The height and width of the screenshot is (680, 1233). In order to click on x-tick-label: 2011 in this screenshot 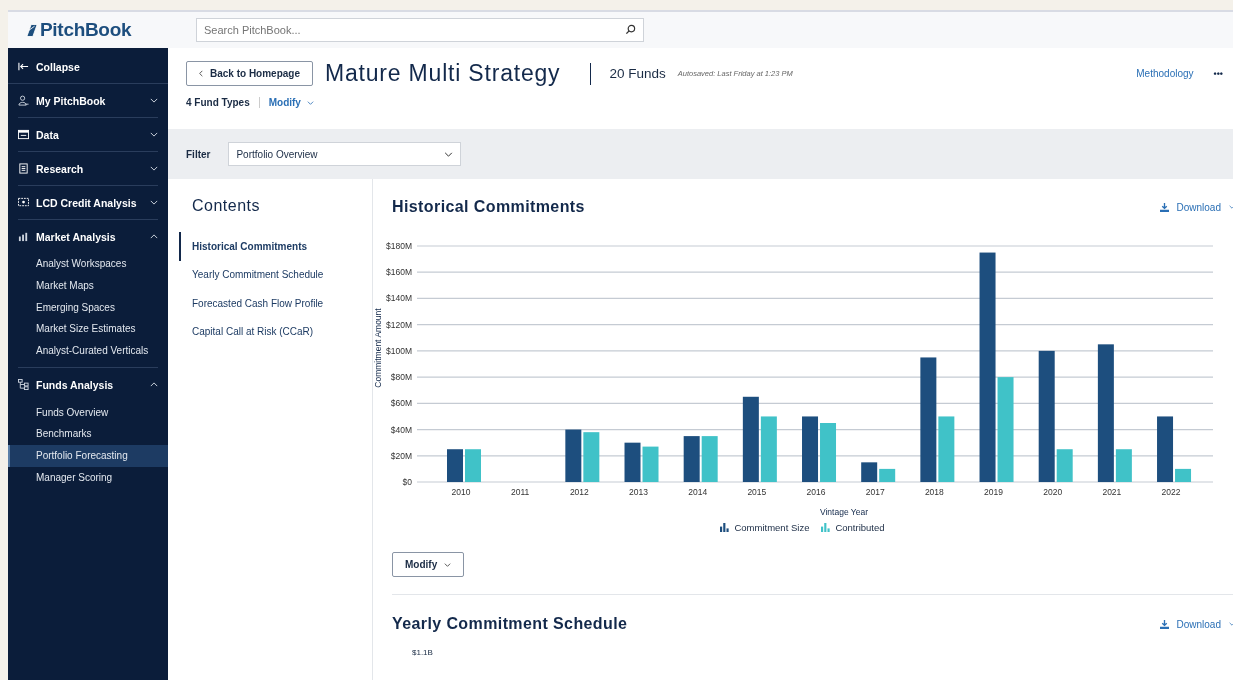, I will do `click(520, 492)`.